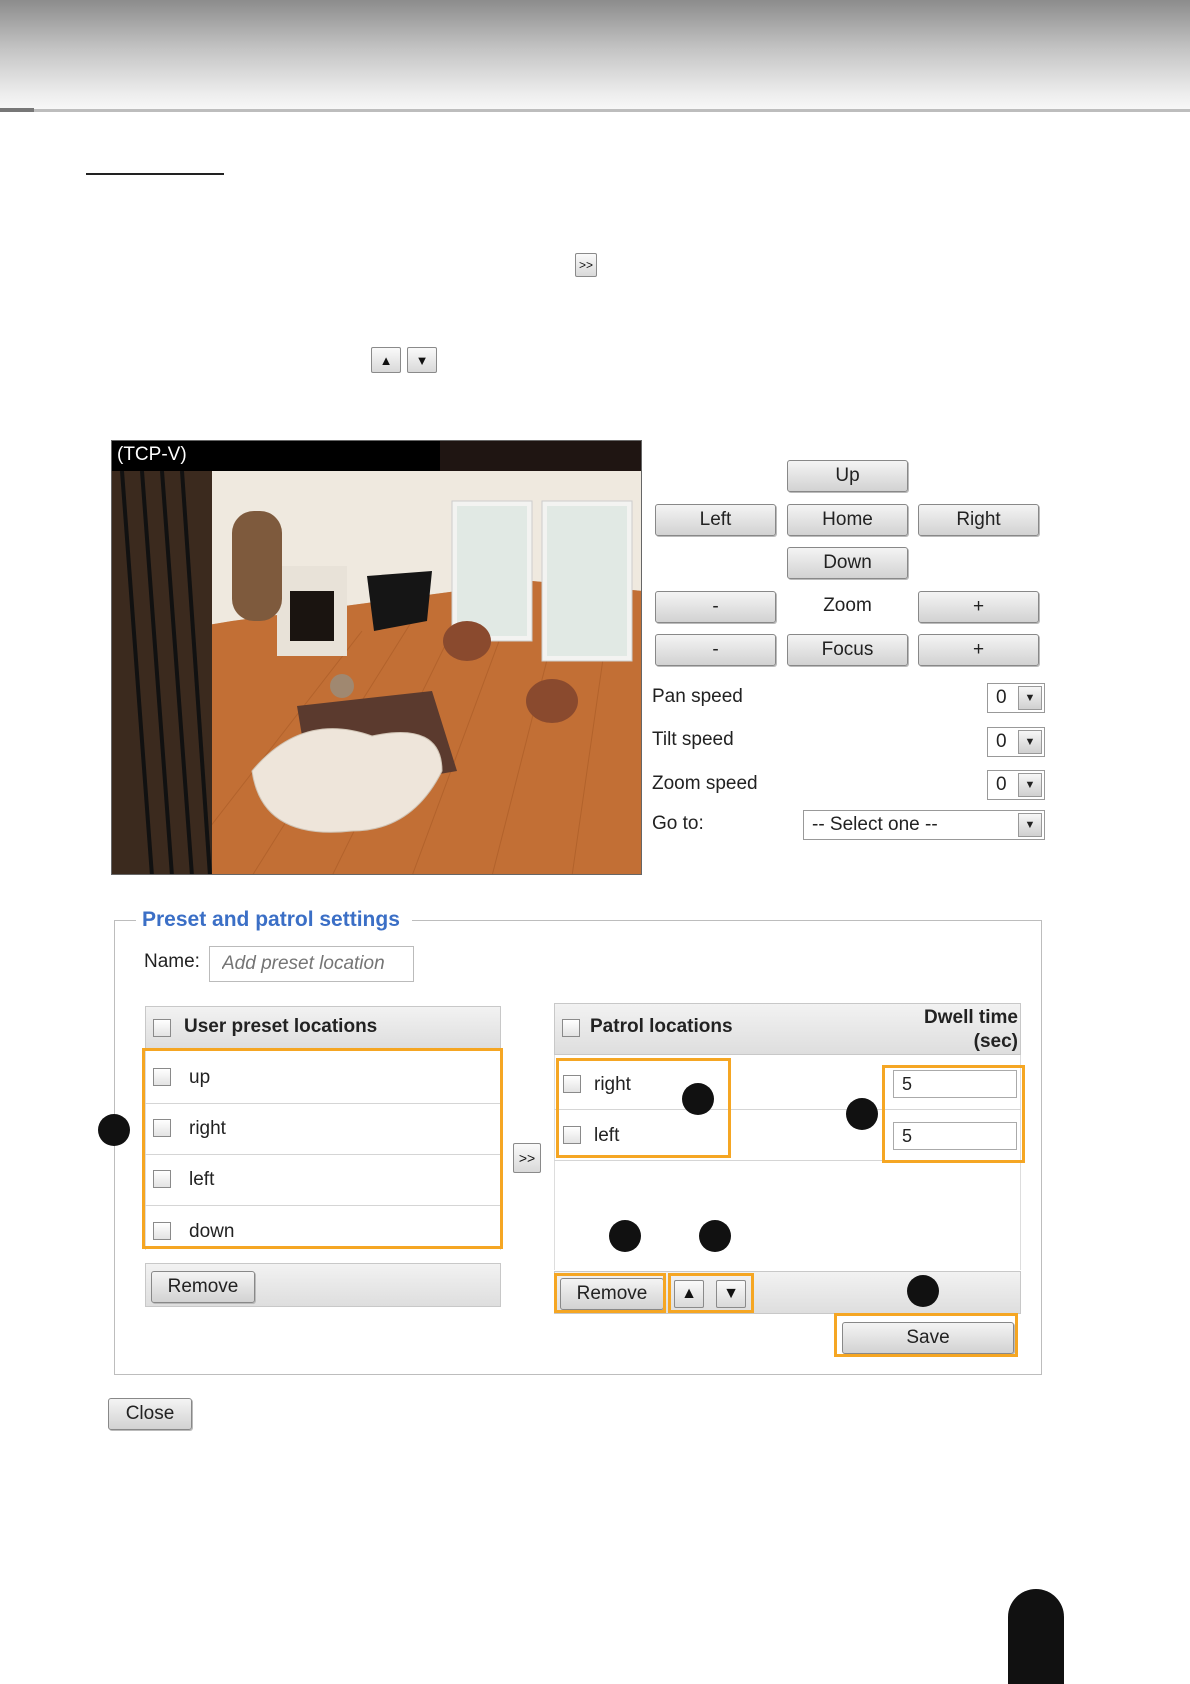 This screenshot has height=1684, width=1190. I want to click on preset-name-input, so click(311, 964).